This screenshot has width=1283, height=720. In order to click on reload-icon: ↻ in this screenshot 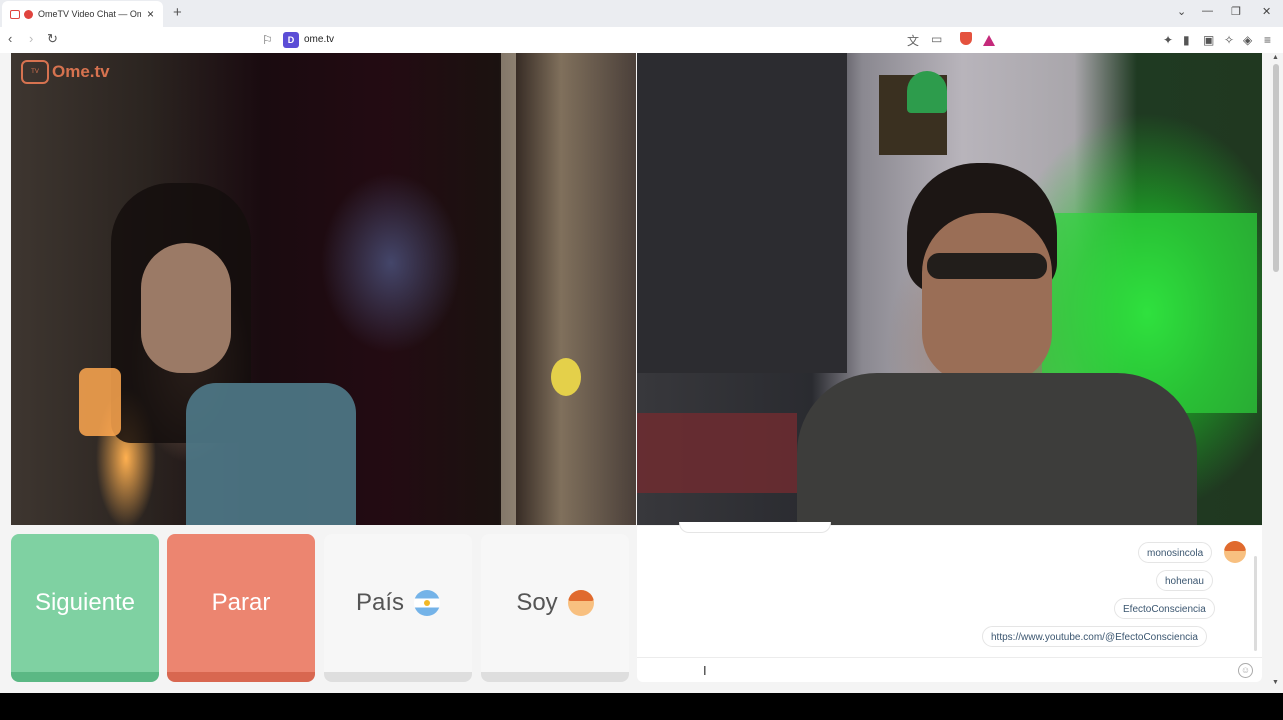, I will do `click(52, 39)`.